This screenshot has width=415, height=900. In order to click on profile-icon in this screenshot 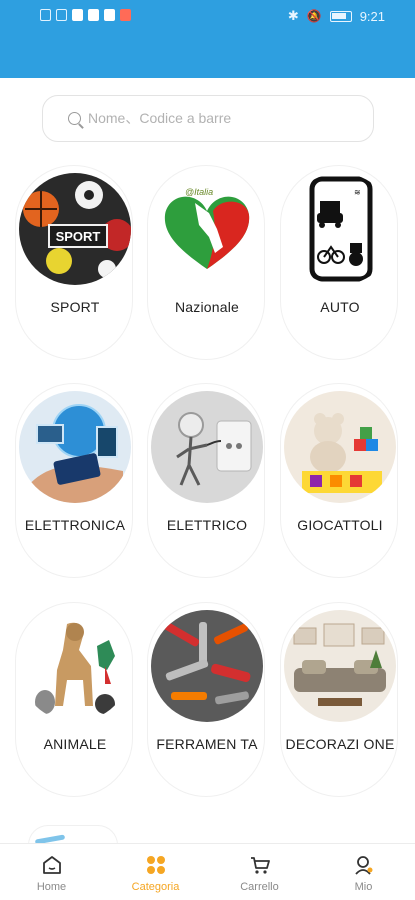, I will do `click(363, 865)`.